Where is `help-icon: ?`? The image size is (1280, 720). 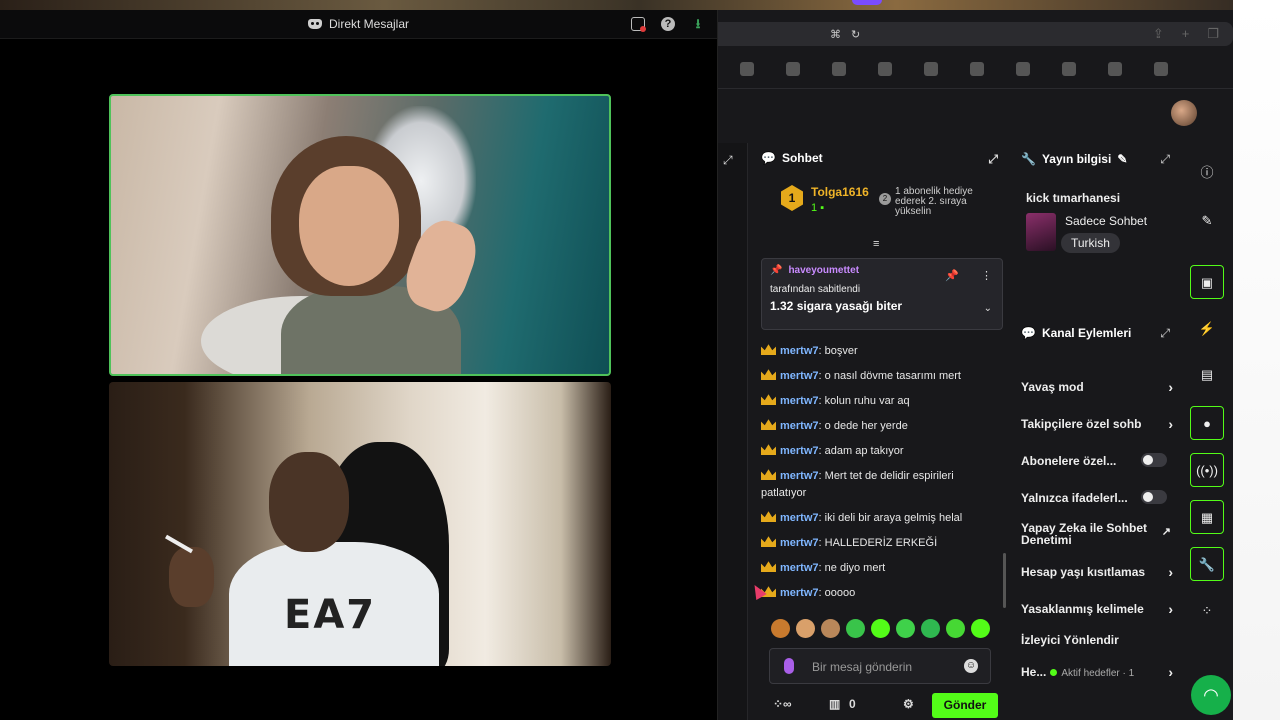
help-icon: ? is located at coordinates (668, 24).